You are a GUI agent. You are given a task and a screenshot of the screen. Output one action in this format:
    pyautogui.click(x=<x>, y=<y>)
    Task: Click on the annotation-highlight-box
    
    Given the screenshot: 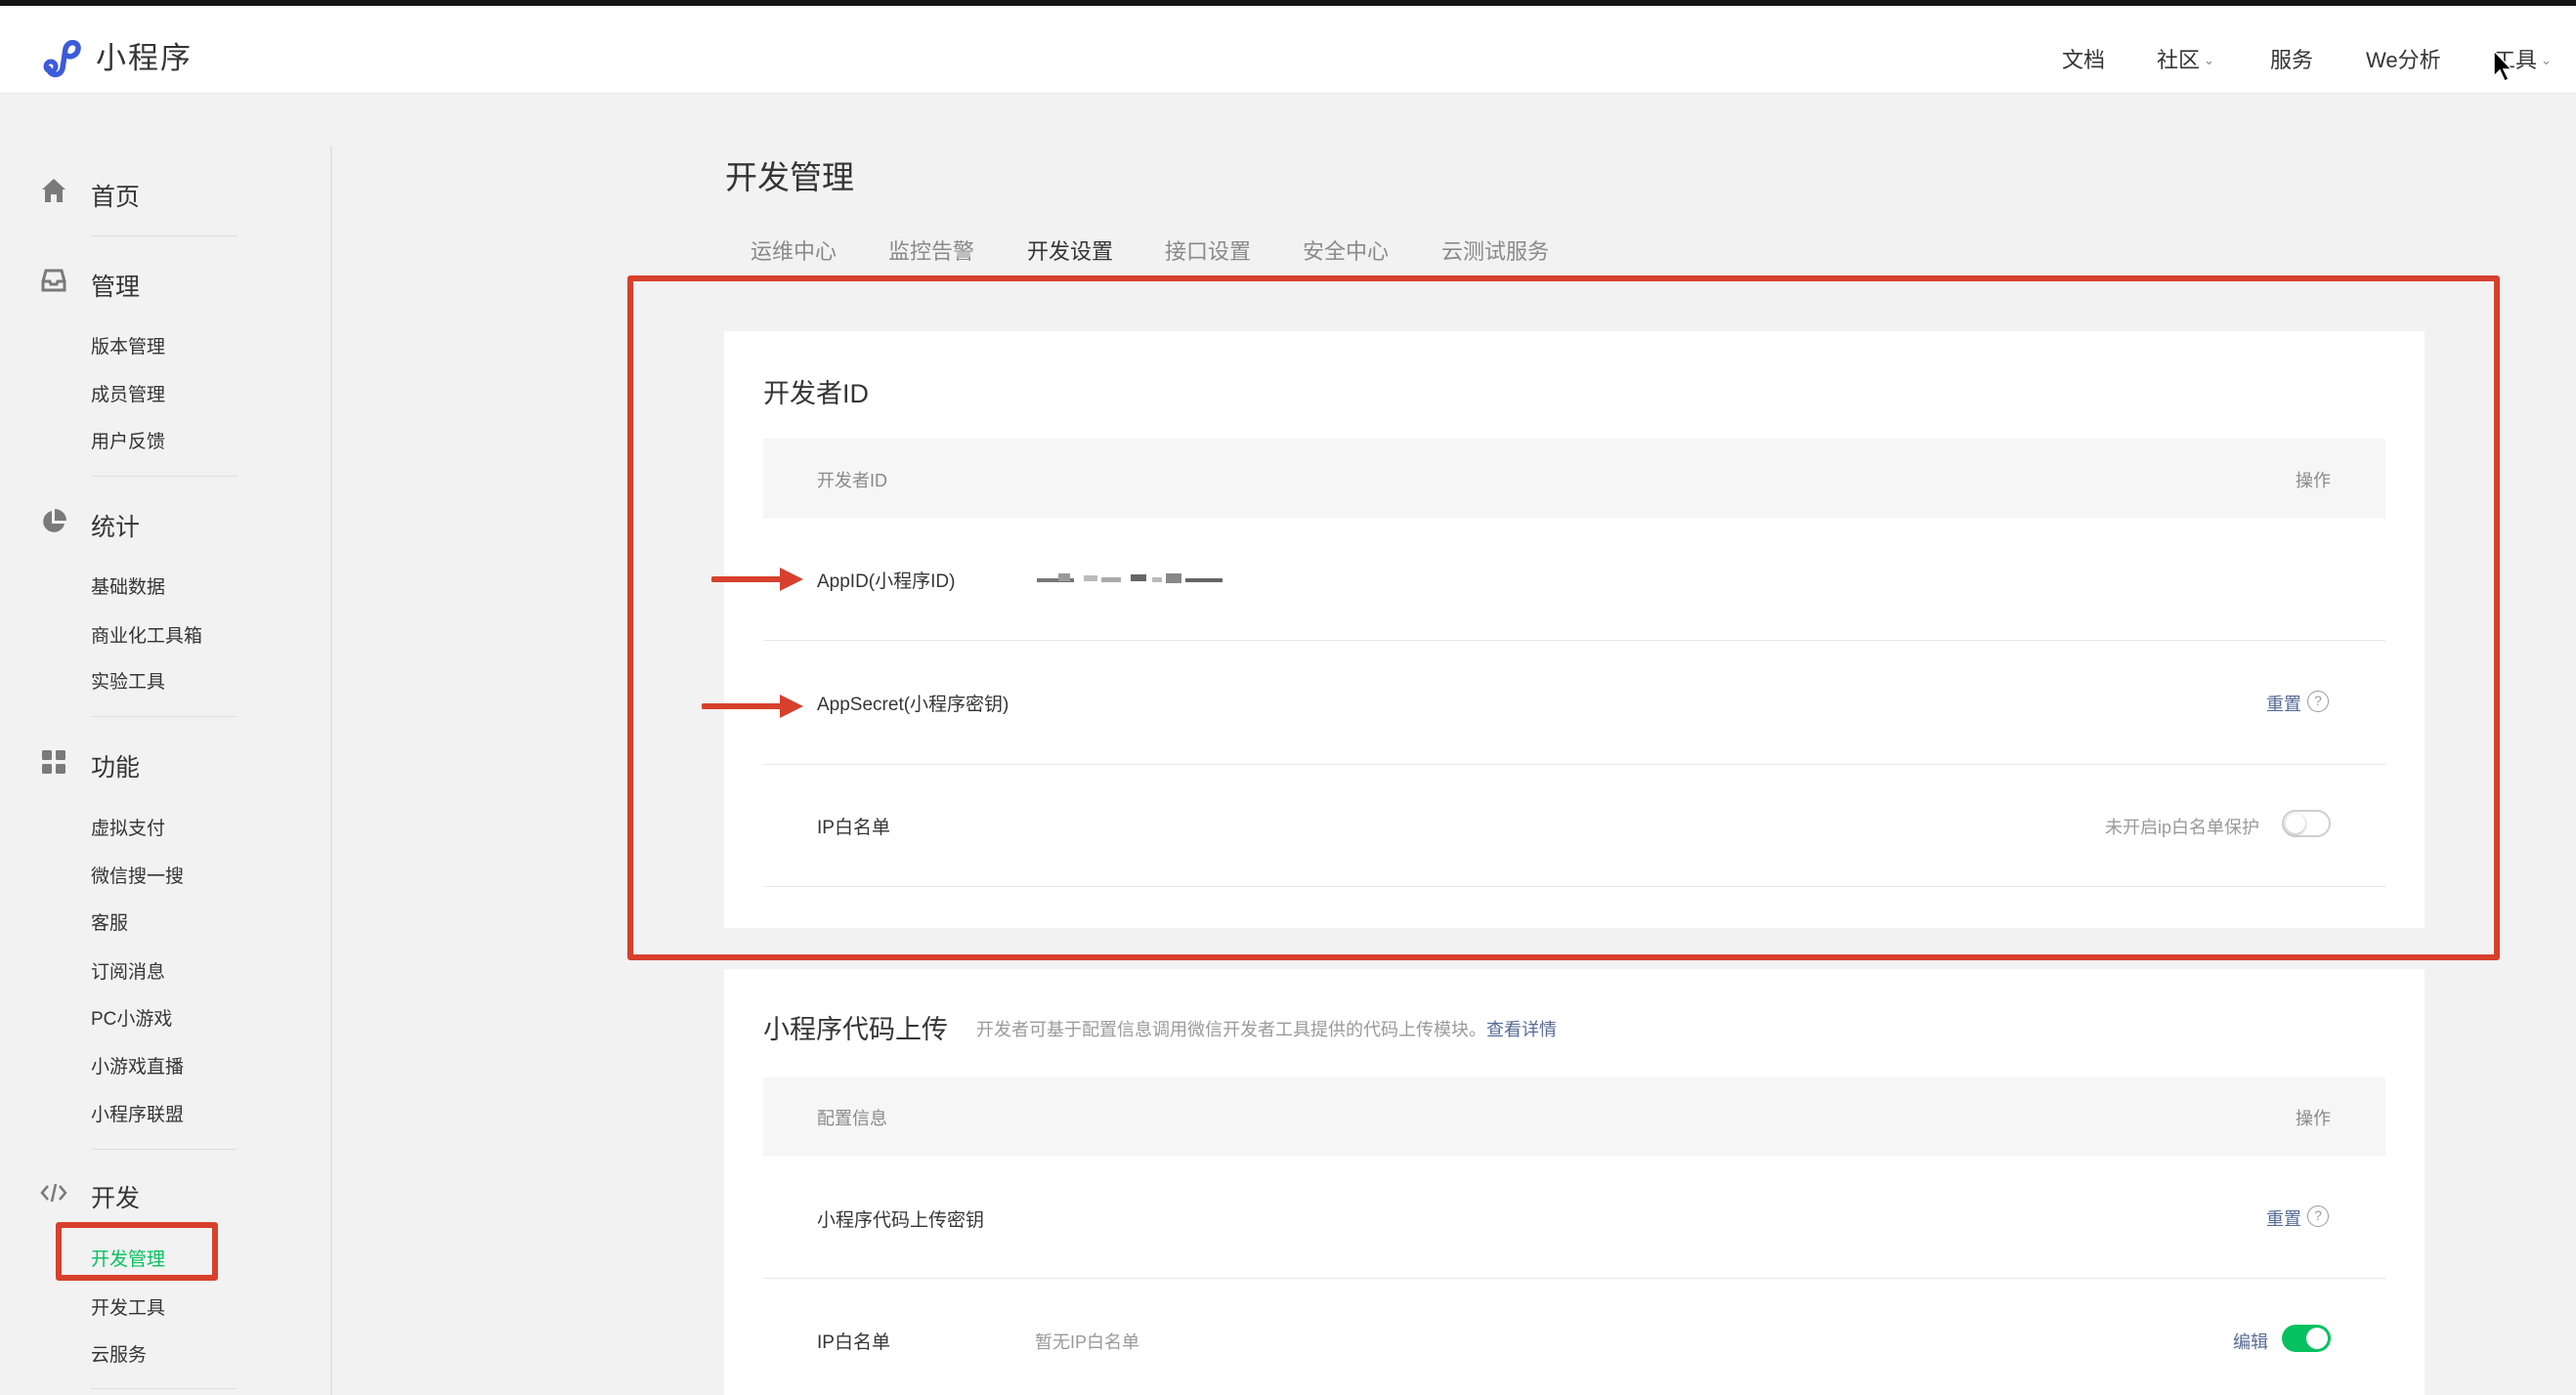 What is the action you would take?
    pyautogui.click(x=137, y=1251)
    